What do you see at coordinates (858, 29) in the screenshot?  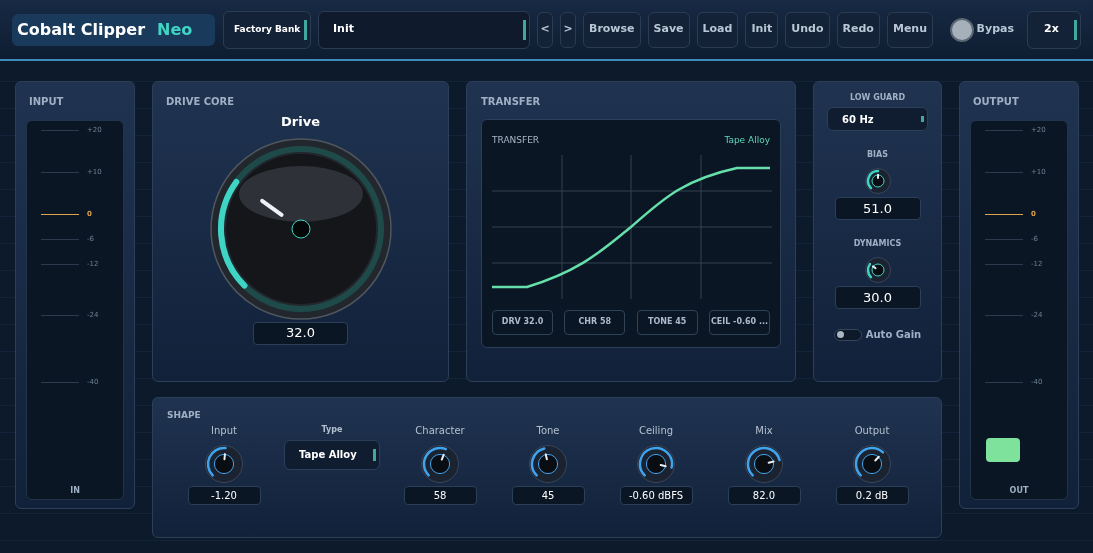 I see `toolbar-button: Redo` at bounding box center [858, 29].